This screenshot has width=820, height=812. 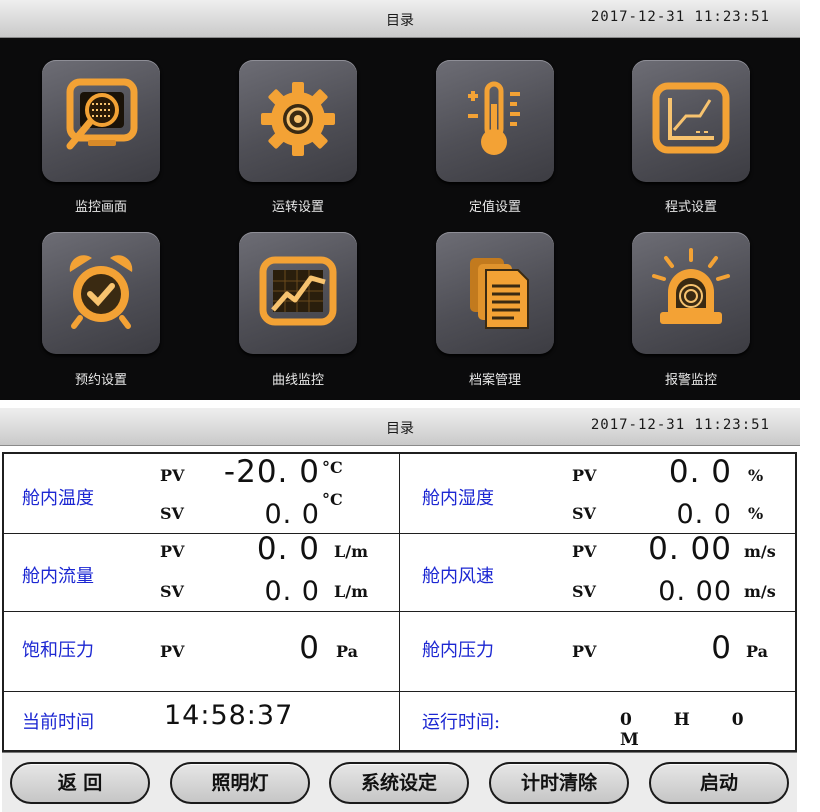 What do you see at coordinates (756, 475) in the screenshot?
I see `cabin-humidity-pv-unit: %` at bounding box center [756, 475].